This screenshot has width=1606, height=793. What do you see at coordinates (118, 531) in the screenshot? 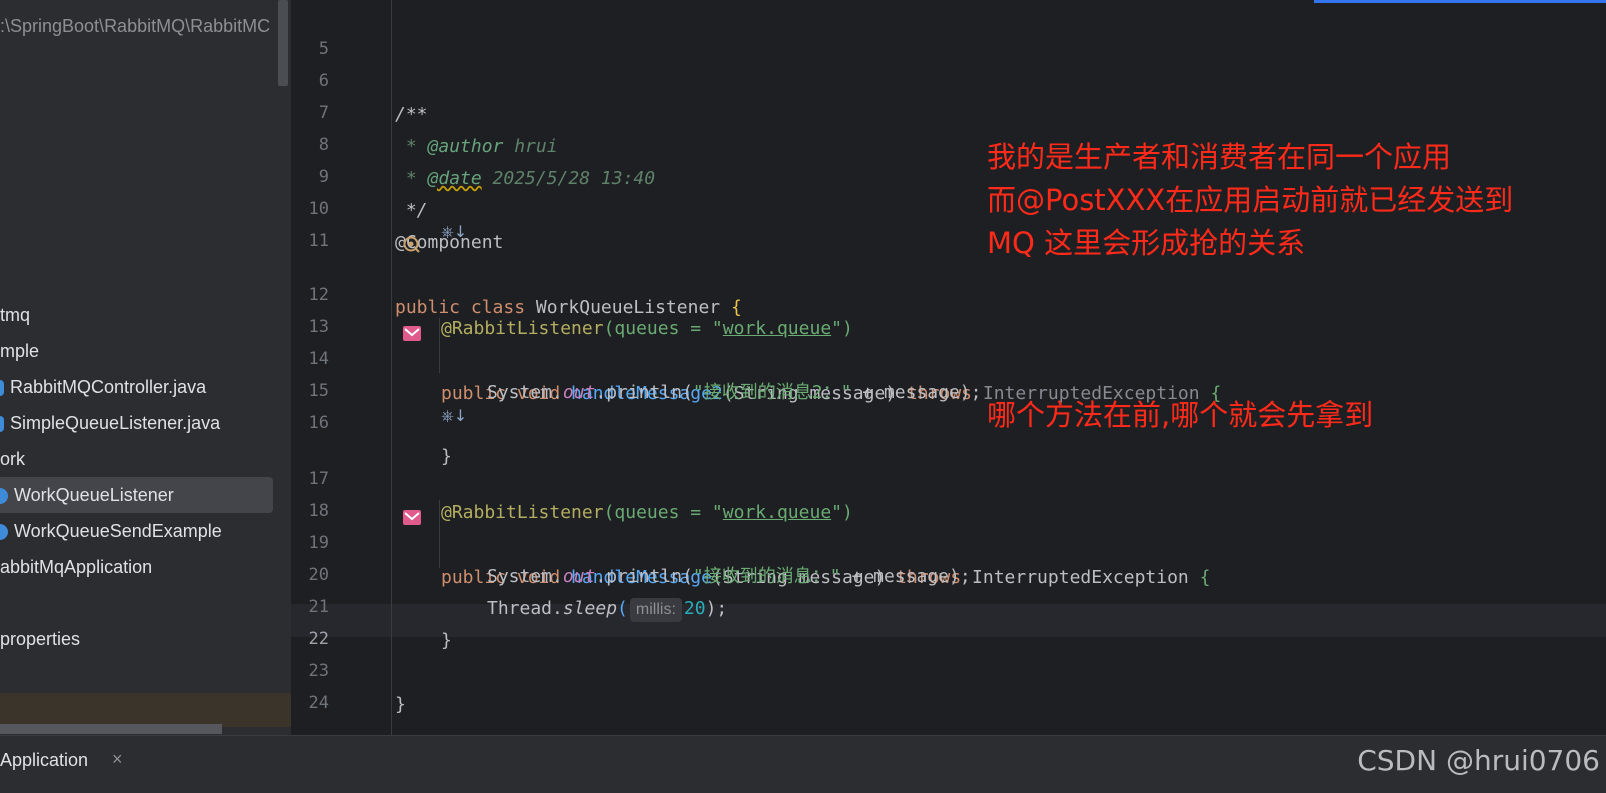
I see `tree-item-label: WorkQueueSendExample` at bounding box center [118, 531].